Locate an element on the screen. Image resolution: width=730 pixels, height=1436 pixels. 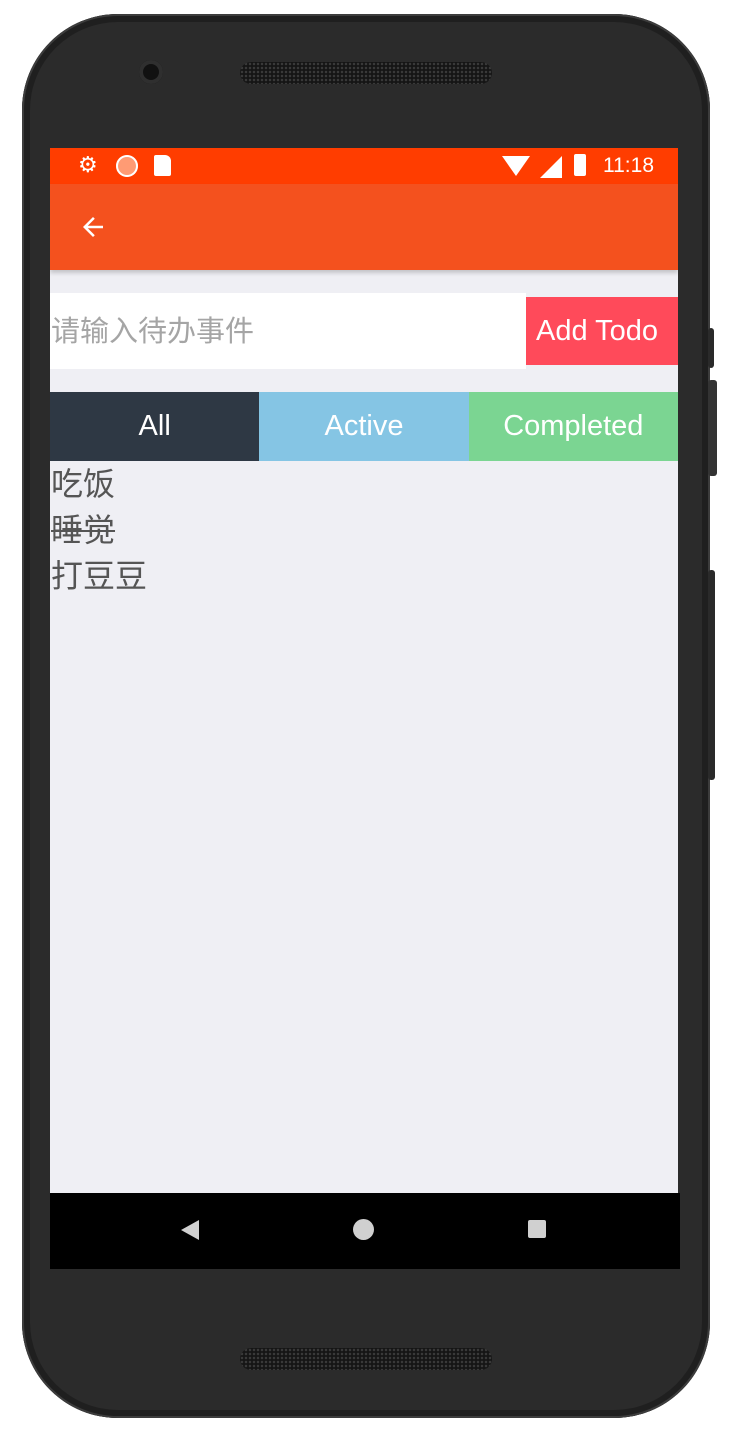
home-circle-icon is located at coordinates (363, 1229).